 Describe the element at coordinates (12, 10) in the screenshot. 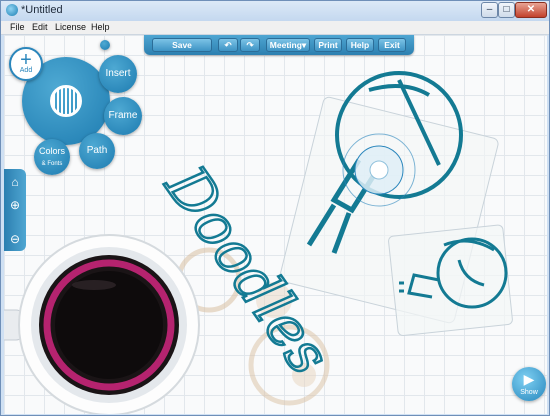

I see `app-logo-icon` at that location.